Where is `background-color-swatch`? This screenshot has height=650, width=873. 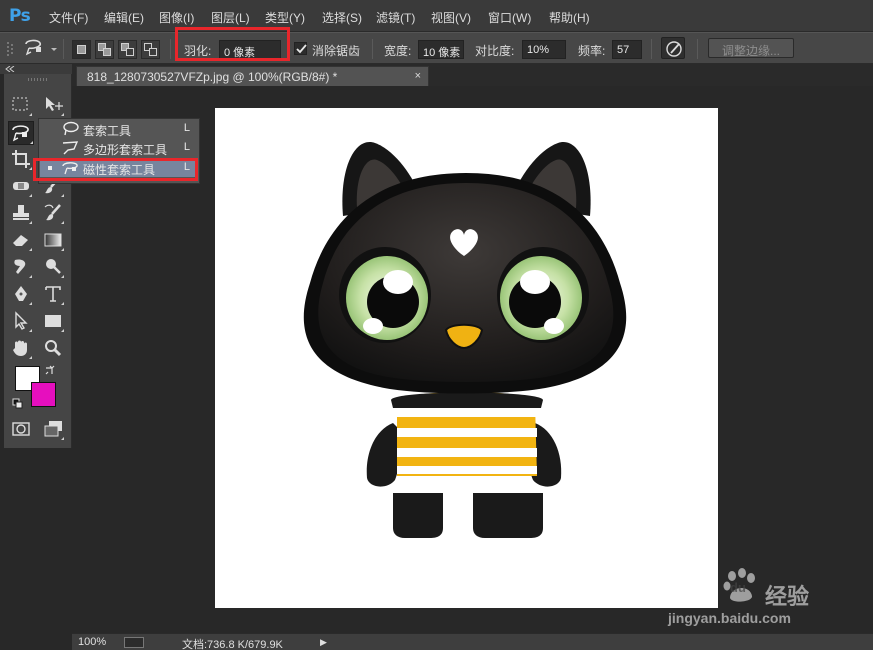 background-color-swatch is located at coordinates (43, 394).